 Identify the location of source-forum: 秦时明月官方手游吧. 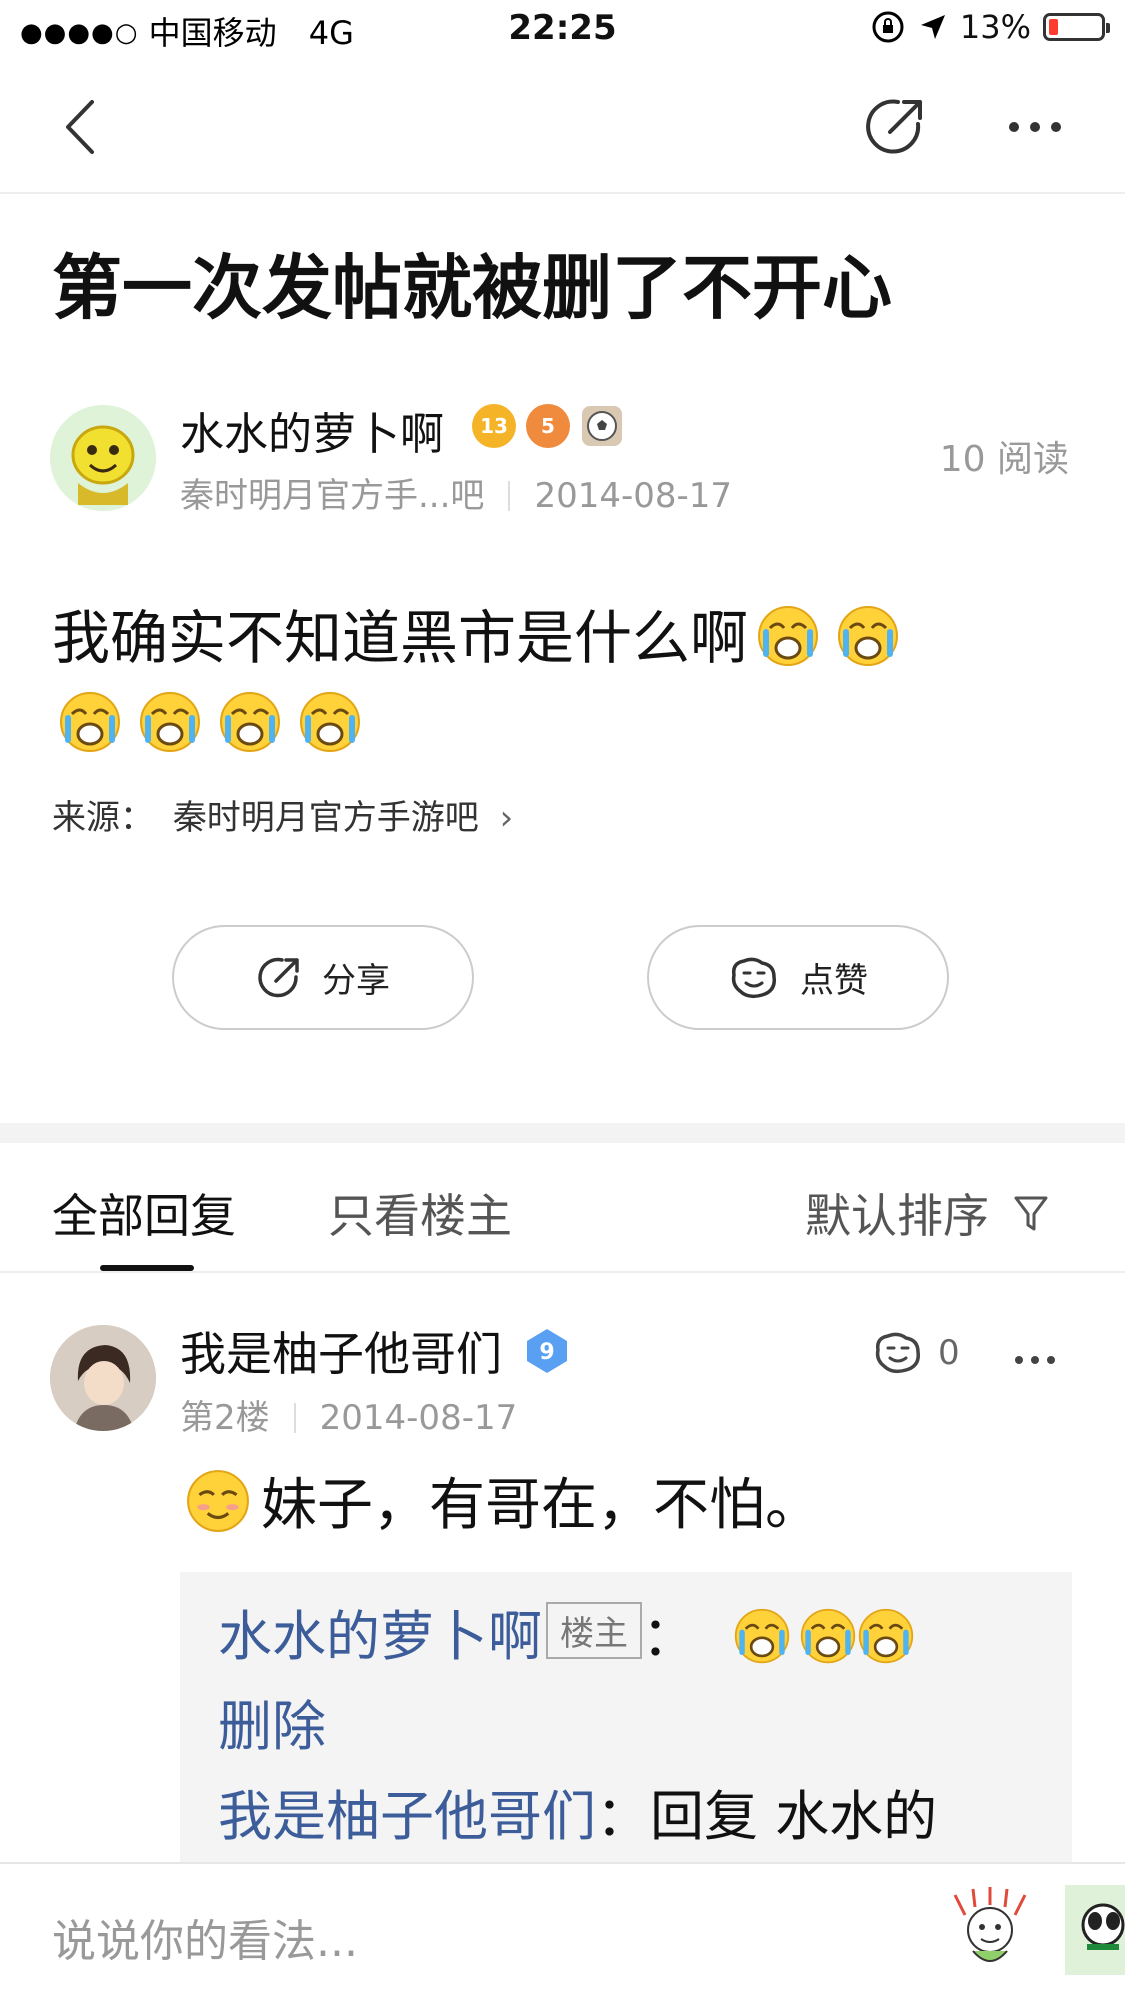
(326, 818).